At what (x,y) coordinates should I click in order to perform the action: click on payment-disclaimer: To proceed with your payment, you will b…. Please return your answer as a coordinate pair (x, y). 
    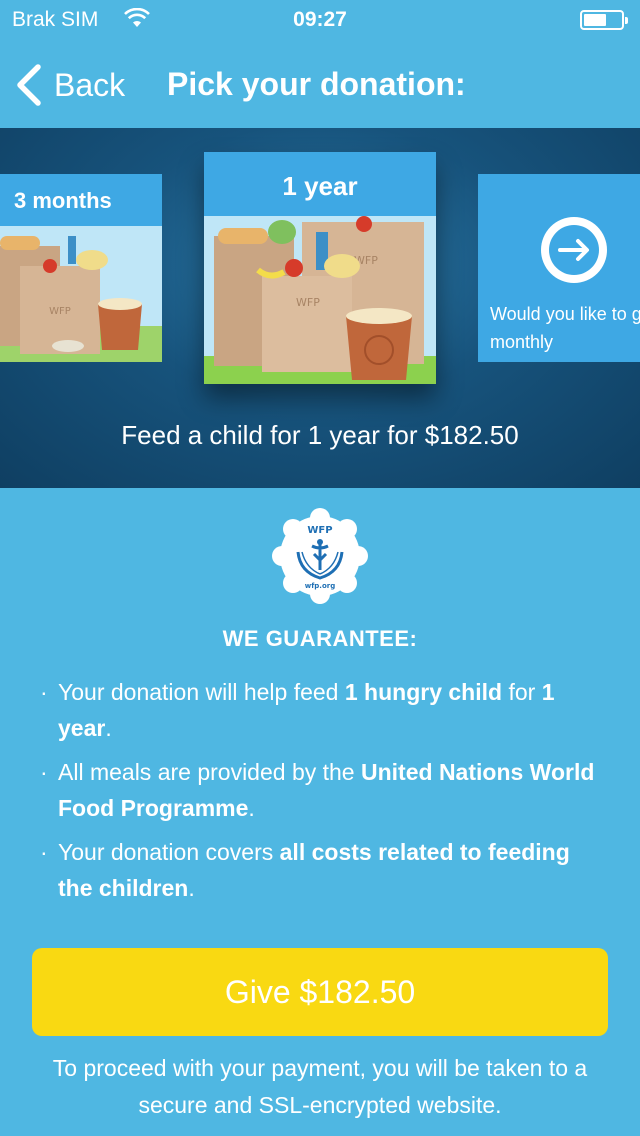
    Looking at the image, I should click on (320, 1086).